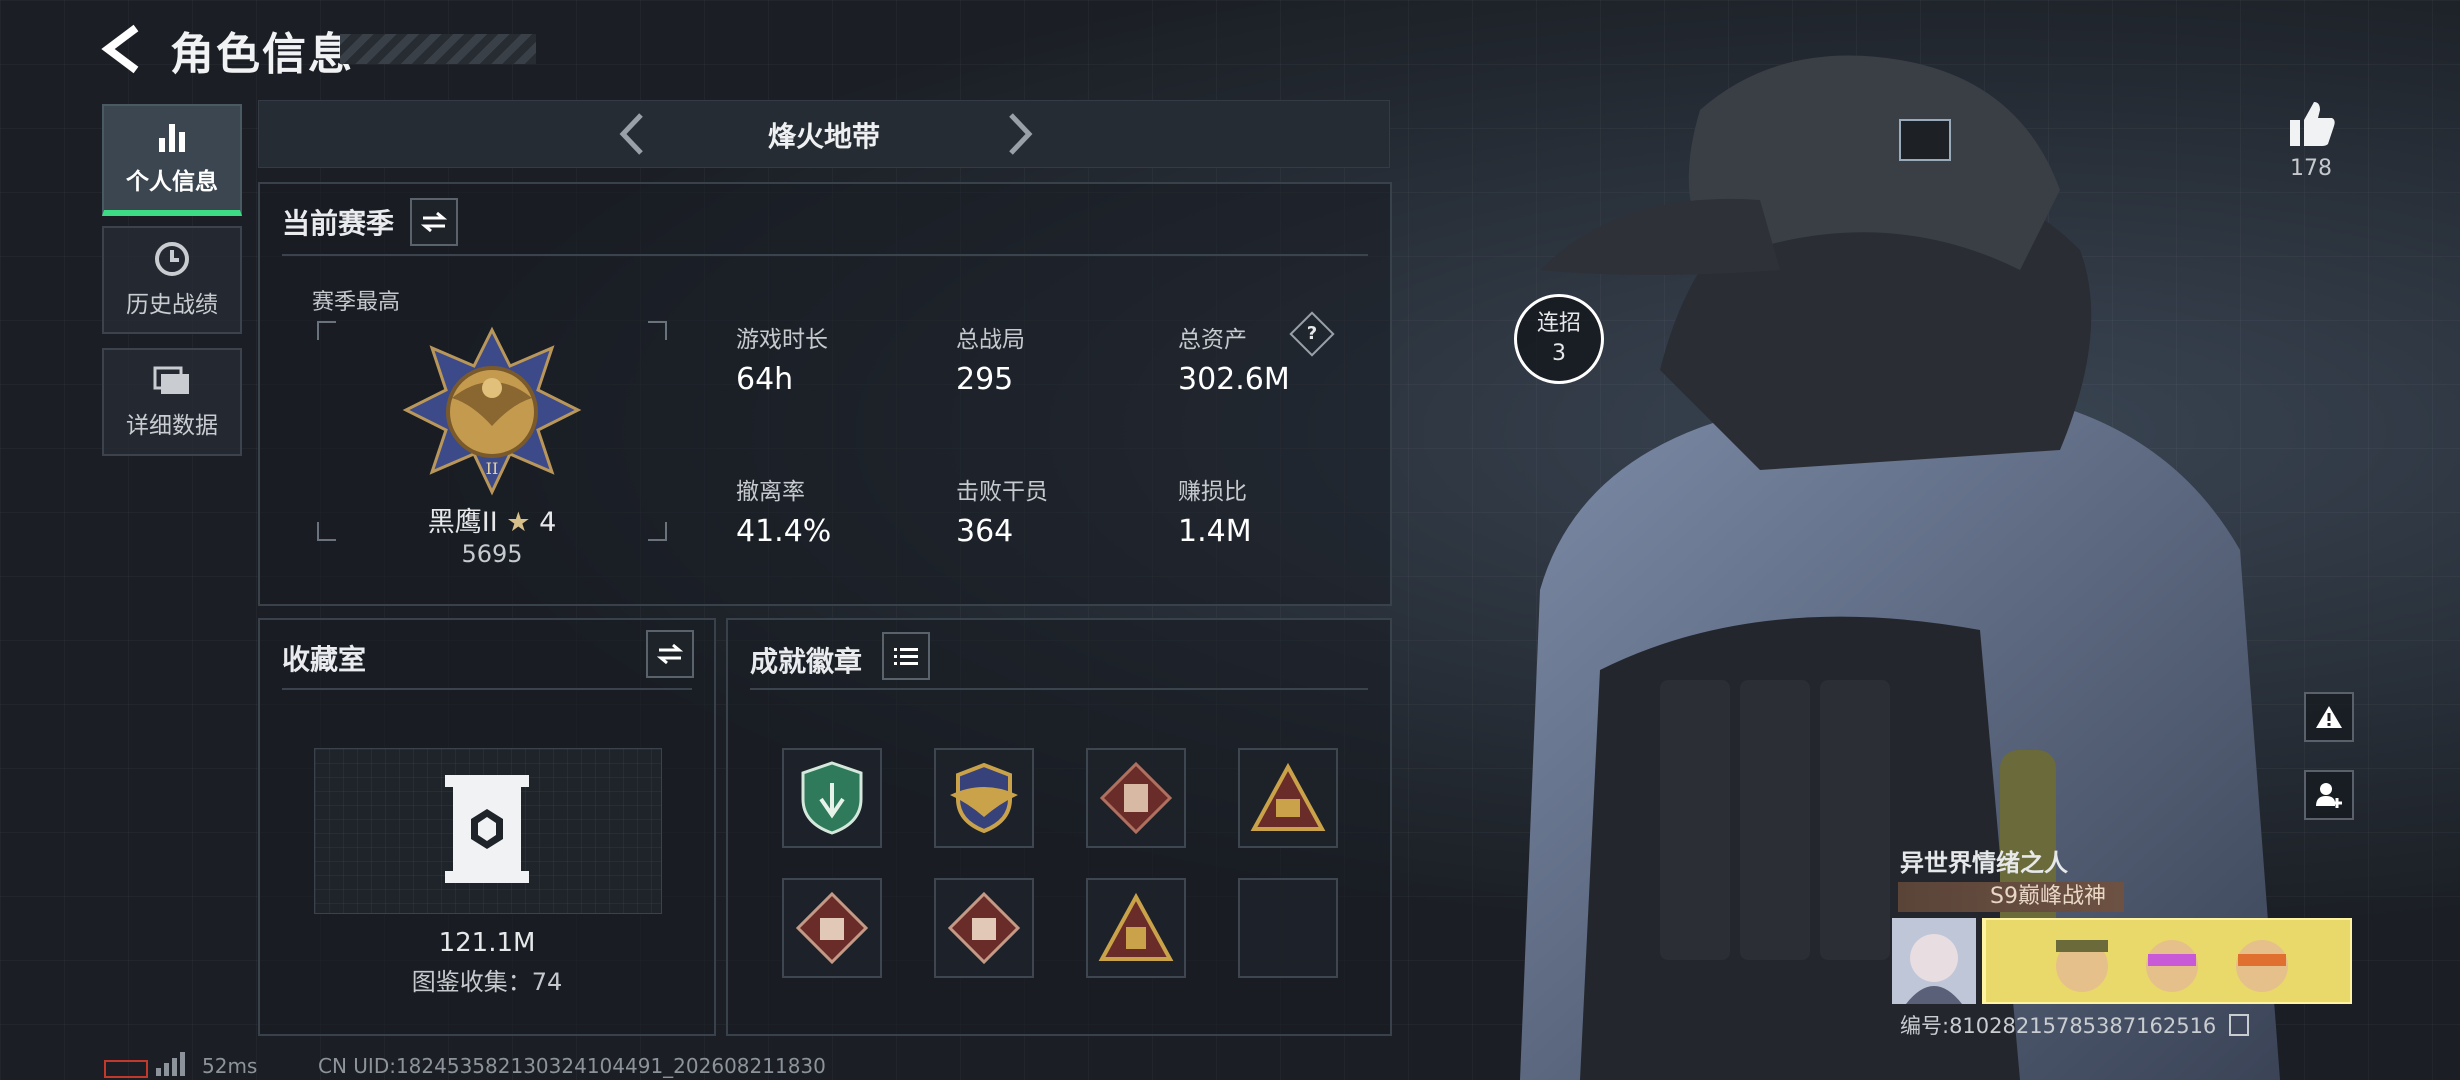 The image size is (2460, 1080). Describe the element at coordinates (770, 492) in the screenshot. I see `stat-label: 撤离率` at that location.